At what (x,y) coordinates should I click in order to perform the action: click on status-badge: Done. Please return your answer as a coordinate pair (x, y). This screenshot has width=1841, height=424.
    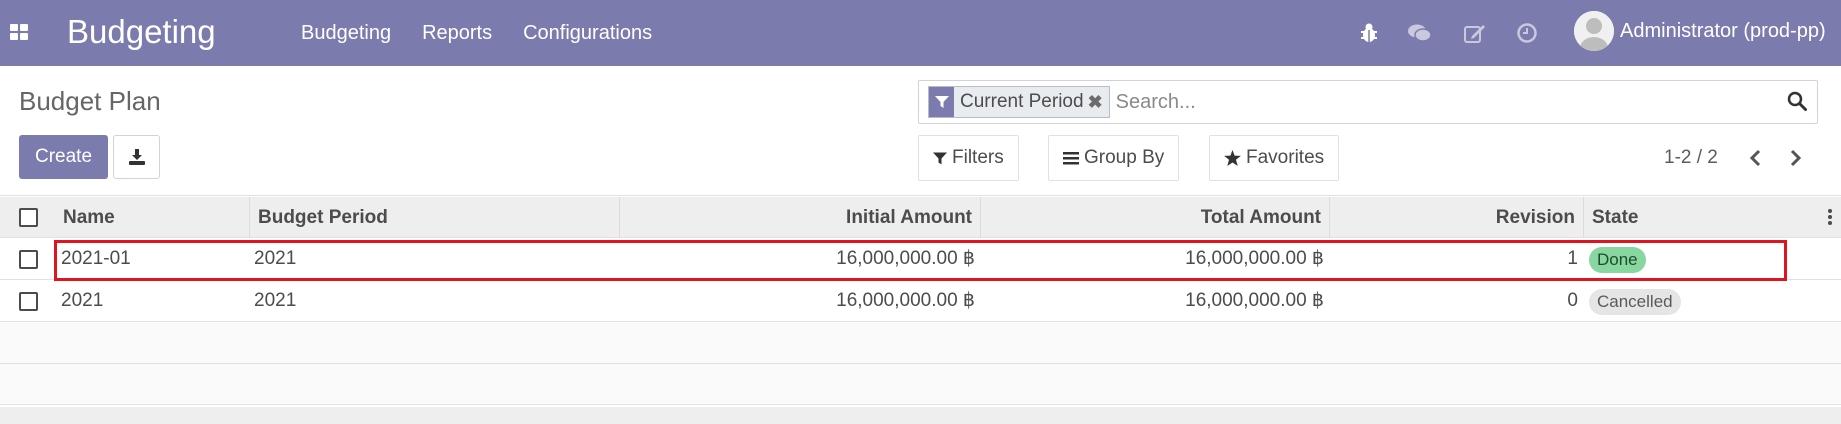
    Looking at the image, I should click on (1617, 260).